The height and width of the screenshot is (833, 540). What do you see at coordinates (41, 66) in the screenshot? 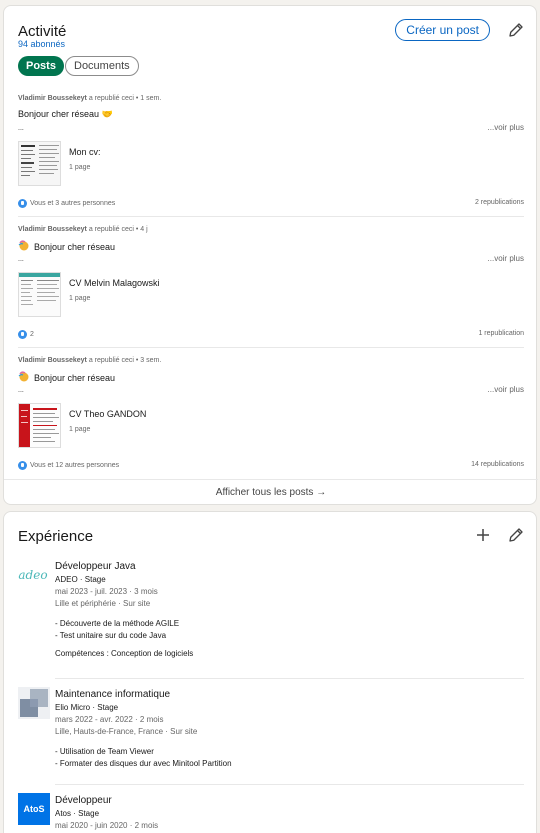
I see `tab-posts: Posts` at bounding box center [41, 66].